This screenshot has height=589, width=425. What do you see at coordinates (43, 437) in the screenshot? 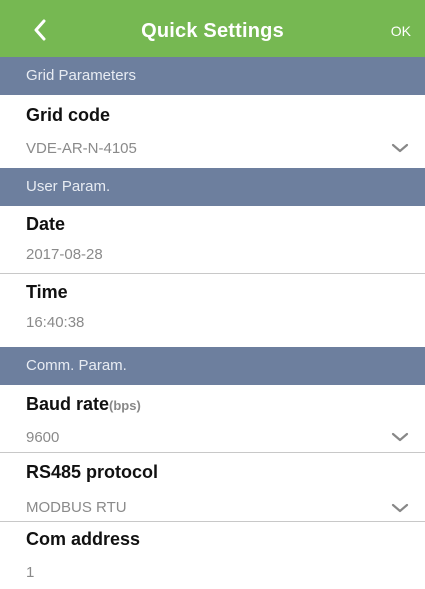
I see `baud-rate-value: 9600` at bounding box center [43, 437].